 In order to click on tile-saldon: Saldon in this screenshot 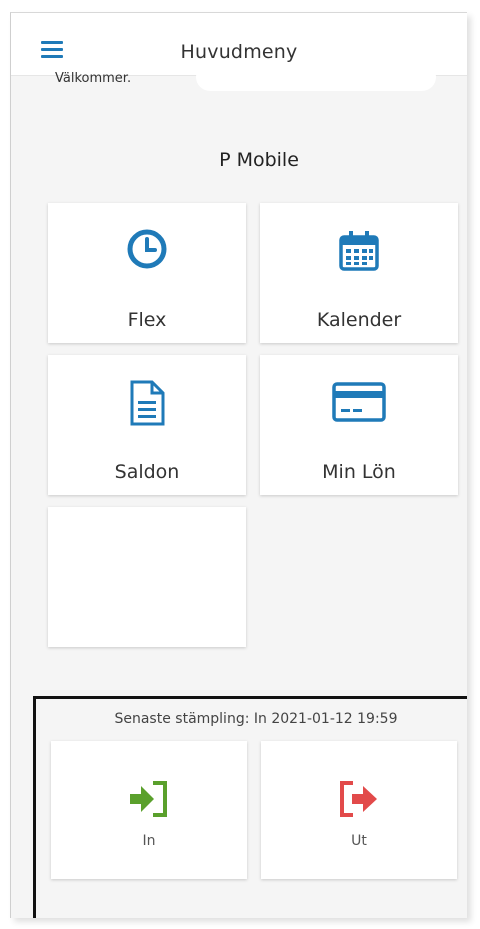, I will do `click(147, 425)`.